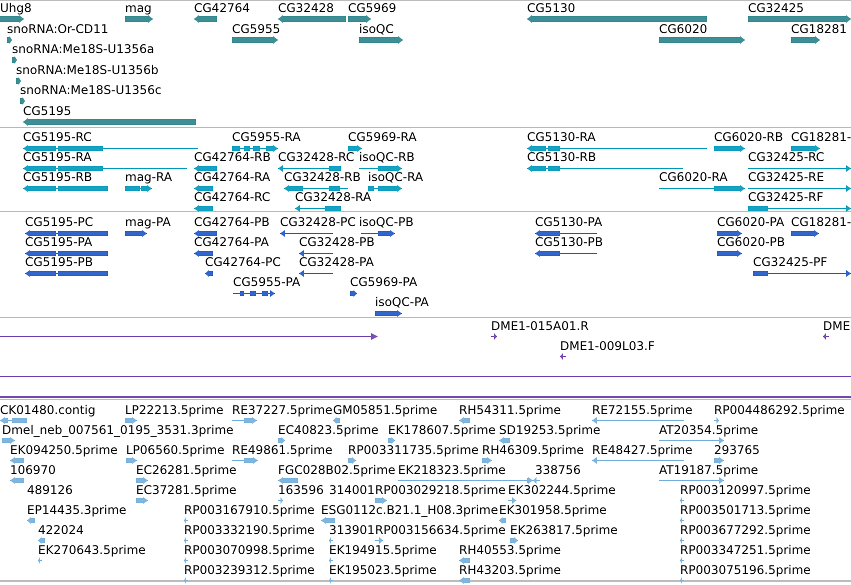 The height and width of the screenshot is (585, 851). I want to click on feature-label: 106970, so click(33, 470).